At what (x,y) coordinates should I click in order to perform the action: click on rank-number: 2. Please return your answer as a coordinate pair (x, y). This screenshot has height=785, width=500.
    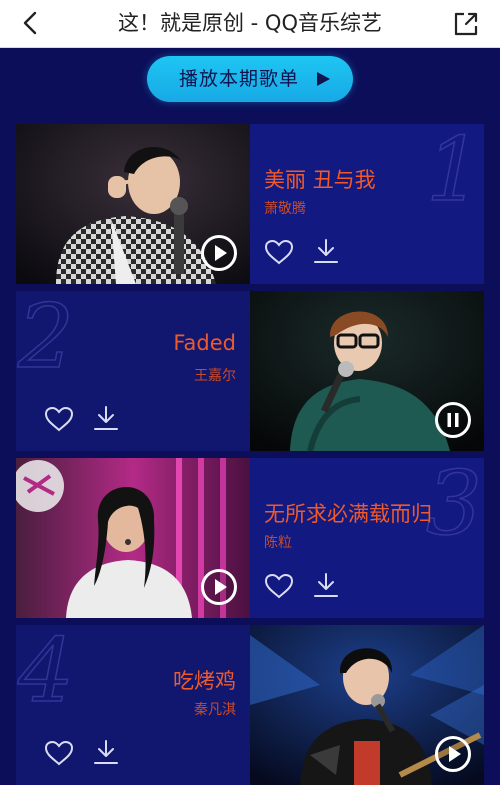
    Looking at the image, I should click on (46, 336).